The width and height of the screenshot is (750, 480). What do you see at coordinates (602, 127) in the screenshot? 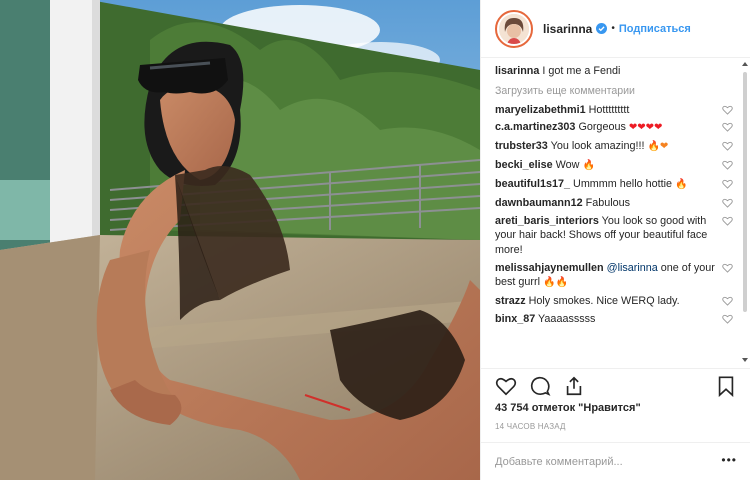
I see `comment-text: Gorgeous` at bounding box center [602, 127].